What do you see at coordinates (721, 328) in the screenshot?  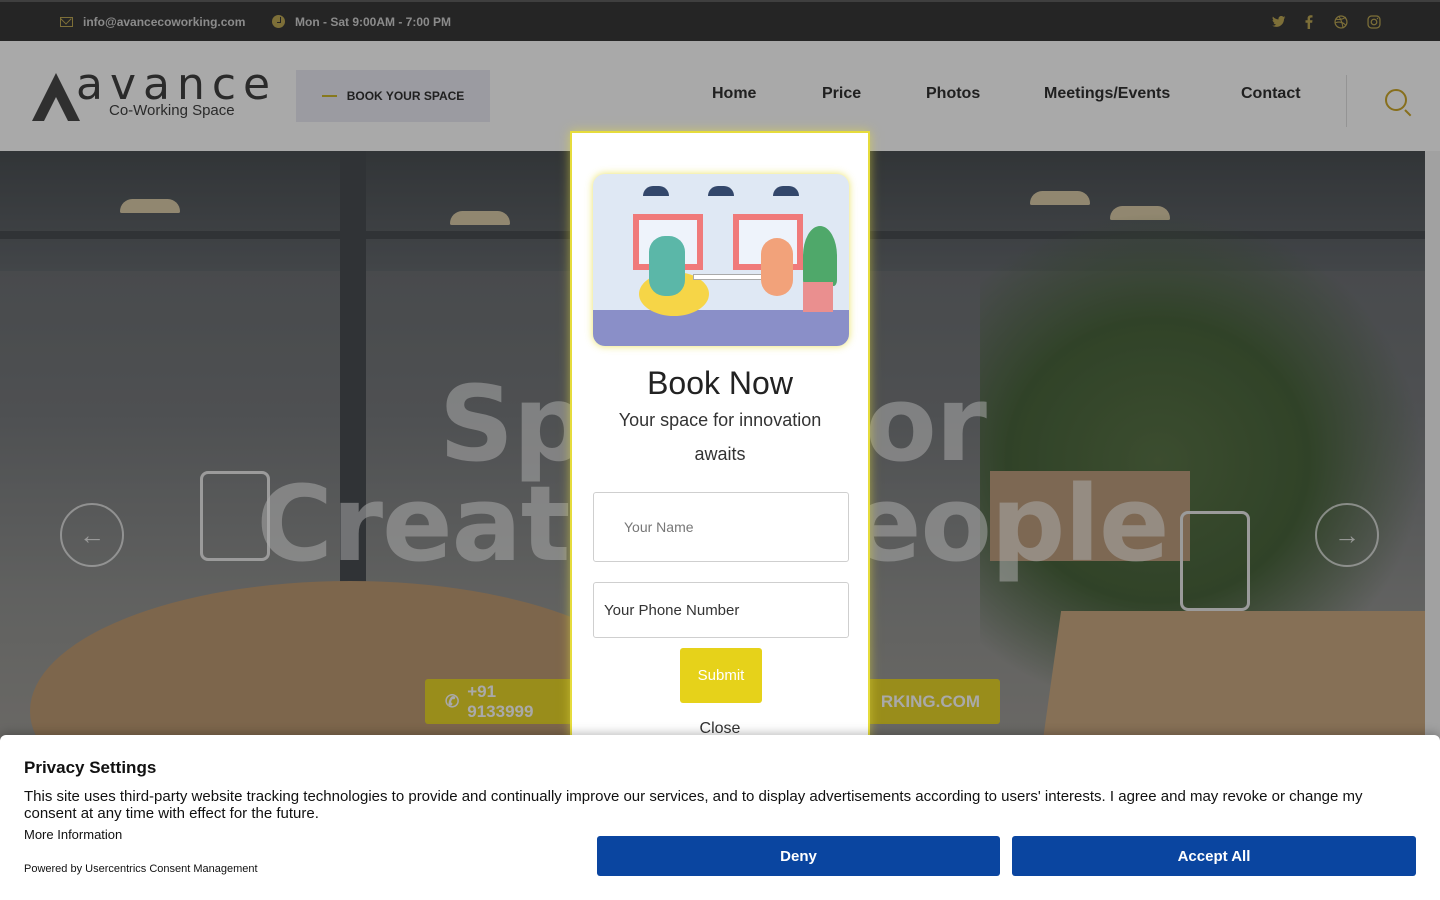 I see `floor-shape` at bounding box center [721, 328].